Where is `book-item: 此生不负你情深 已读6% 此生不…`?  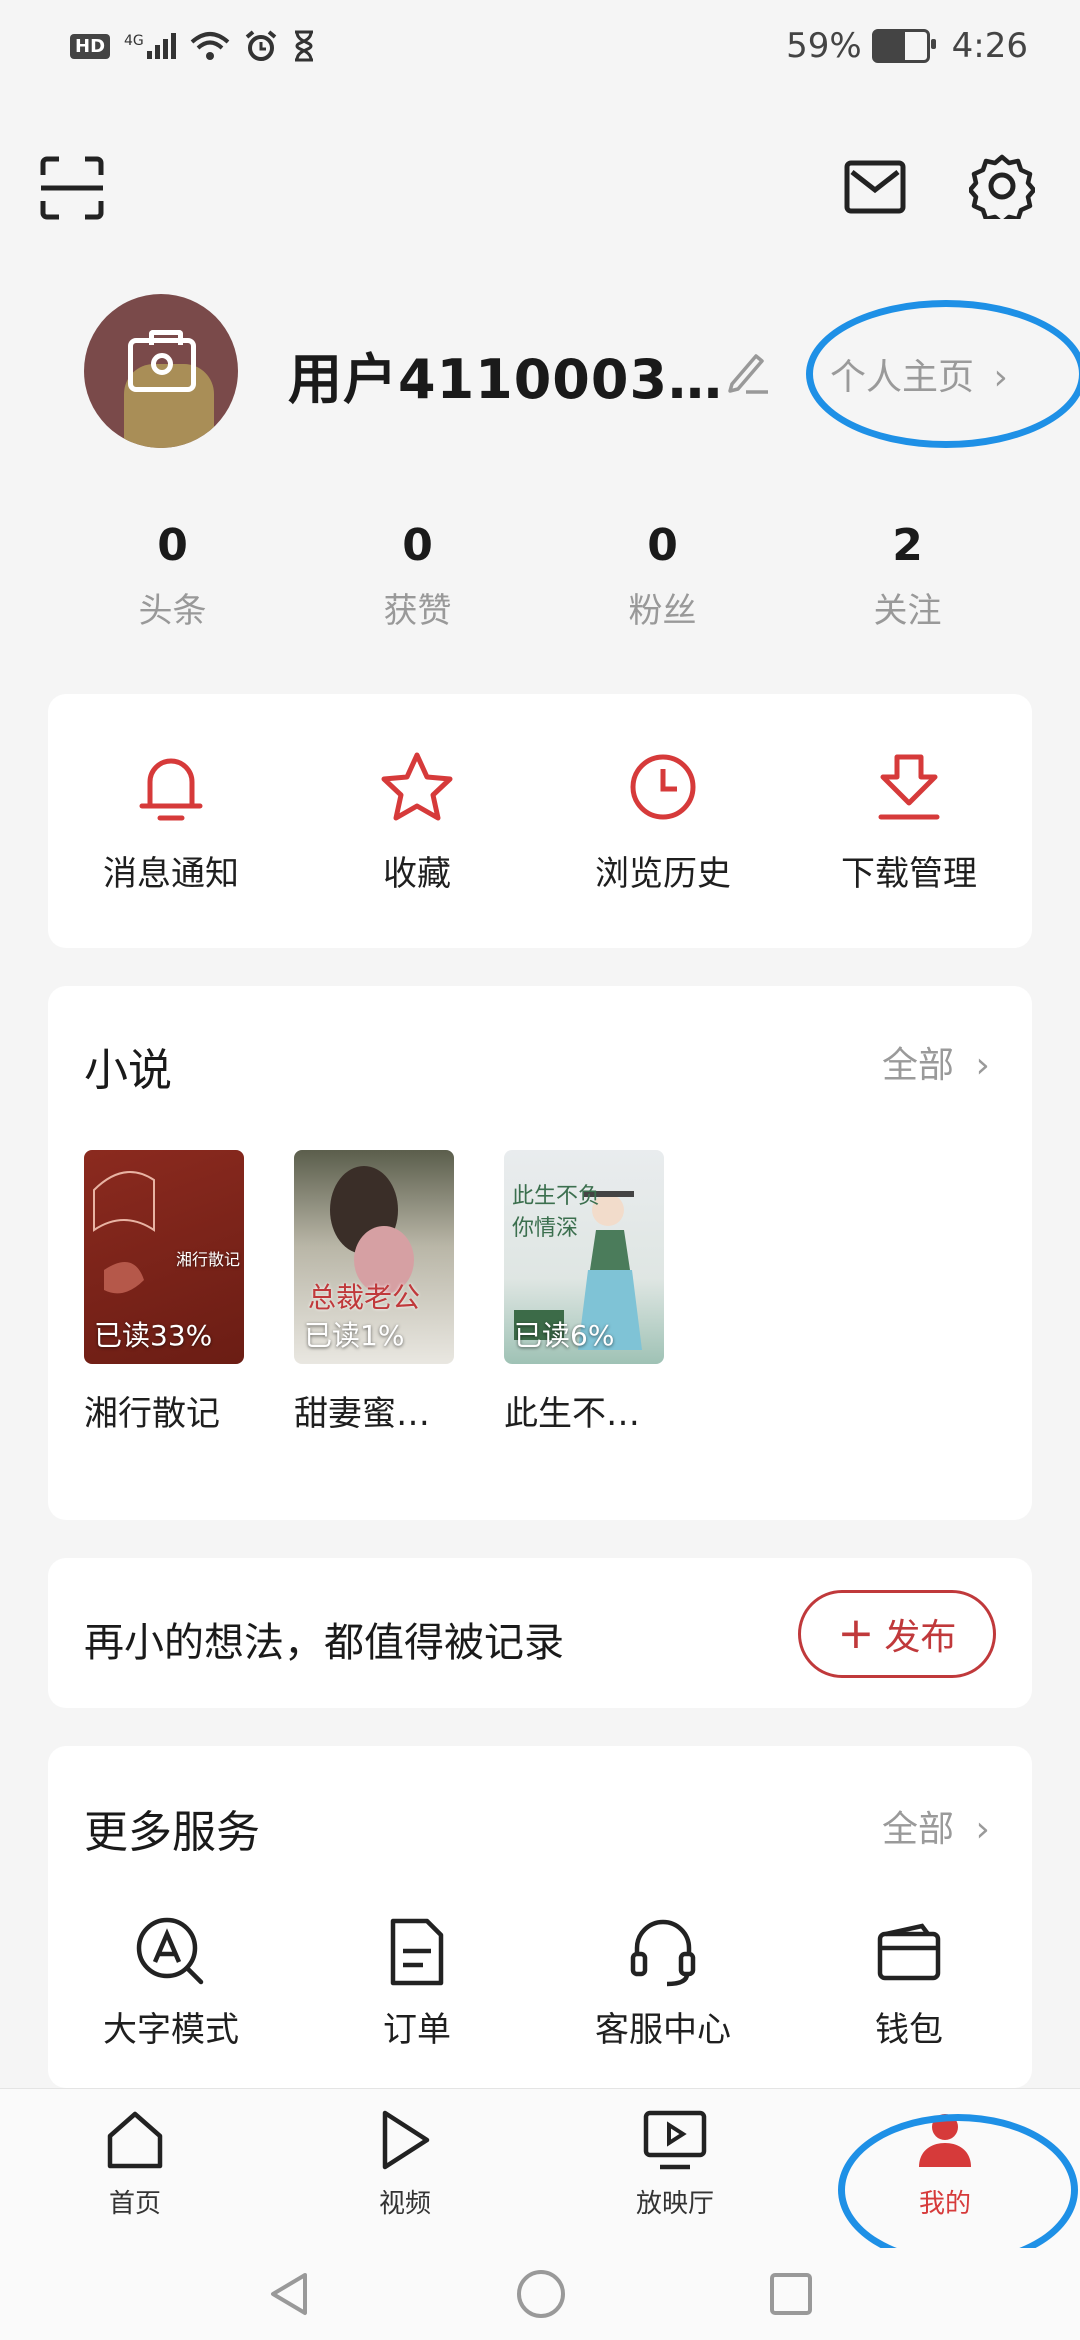
book-item: 此生不负你情深 已读6% 此生不… is located at coordinates (584, 1292).